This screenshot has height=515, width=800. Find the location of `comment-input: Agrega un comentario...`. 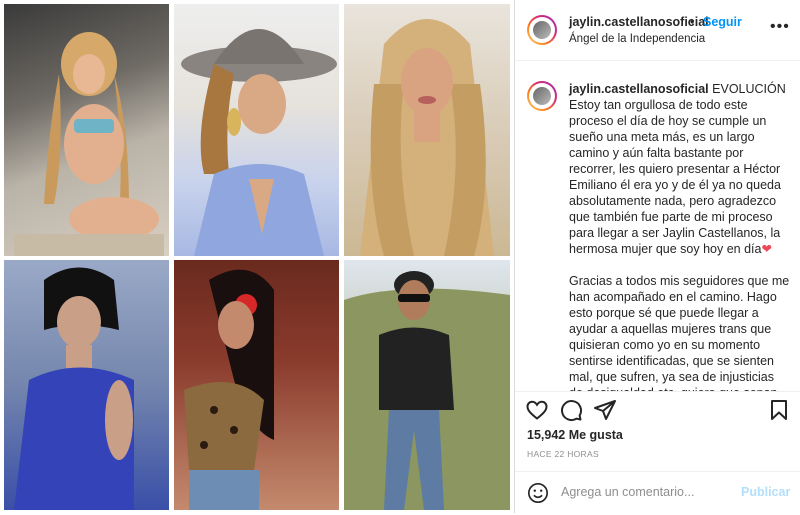

comment-input: Agrega un comentario... is located at coordinates (627, 492).